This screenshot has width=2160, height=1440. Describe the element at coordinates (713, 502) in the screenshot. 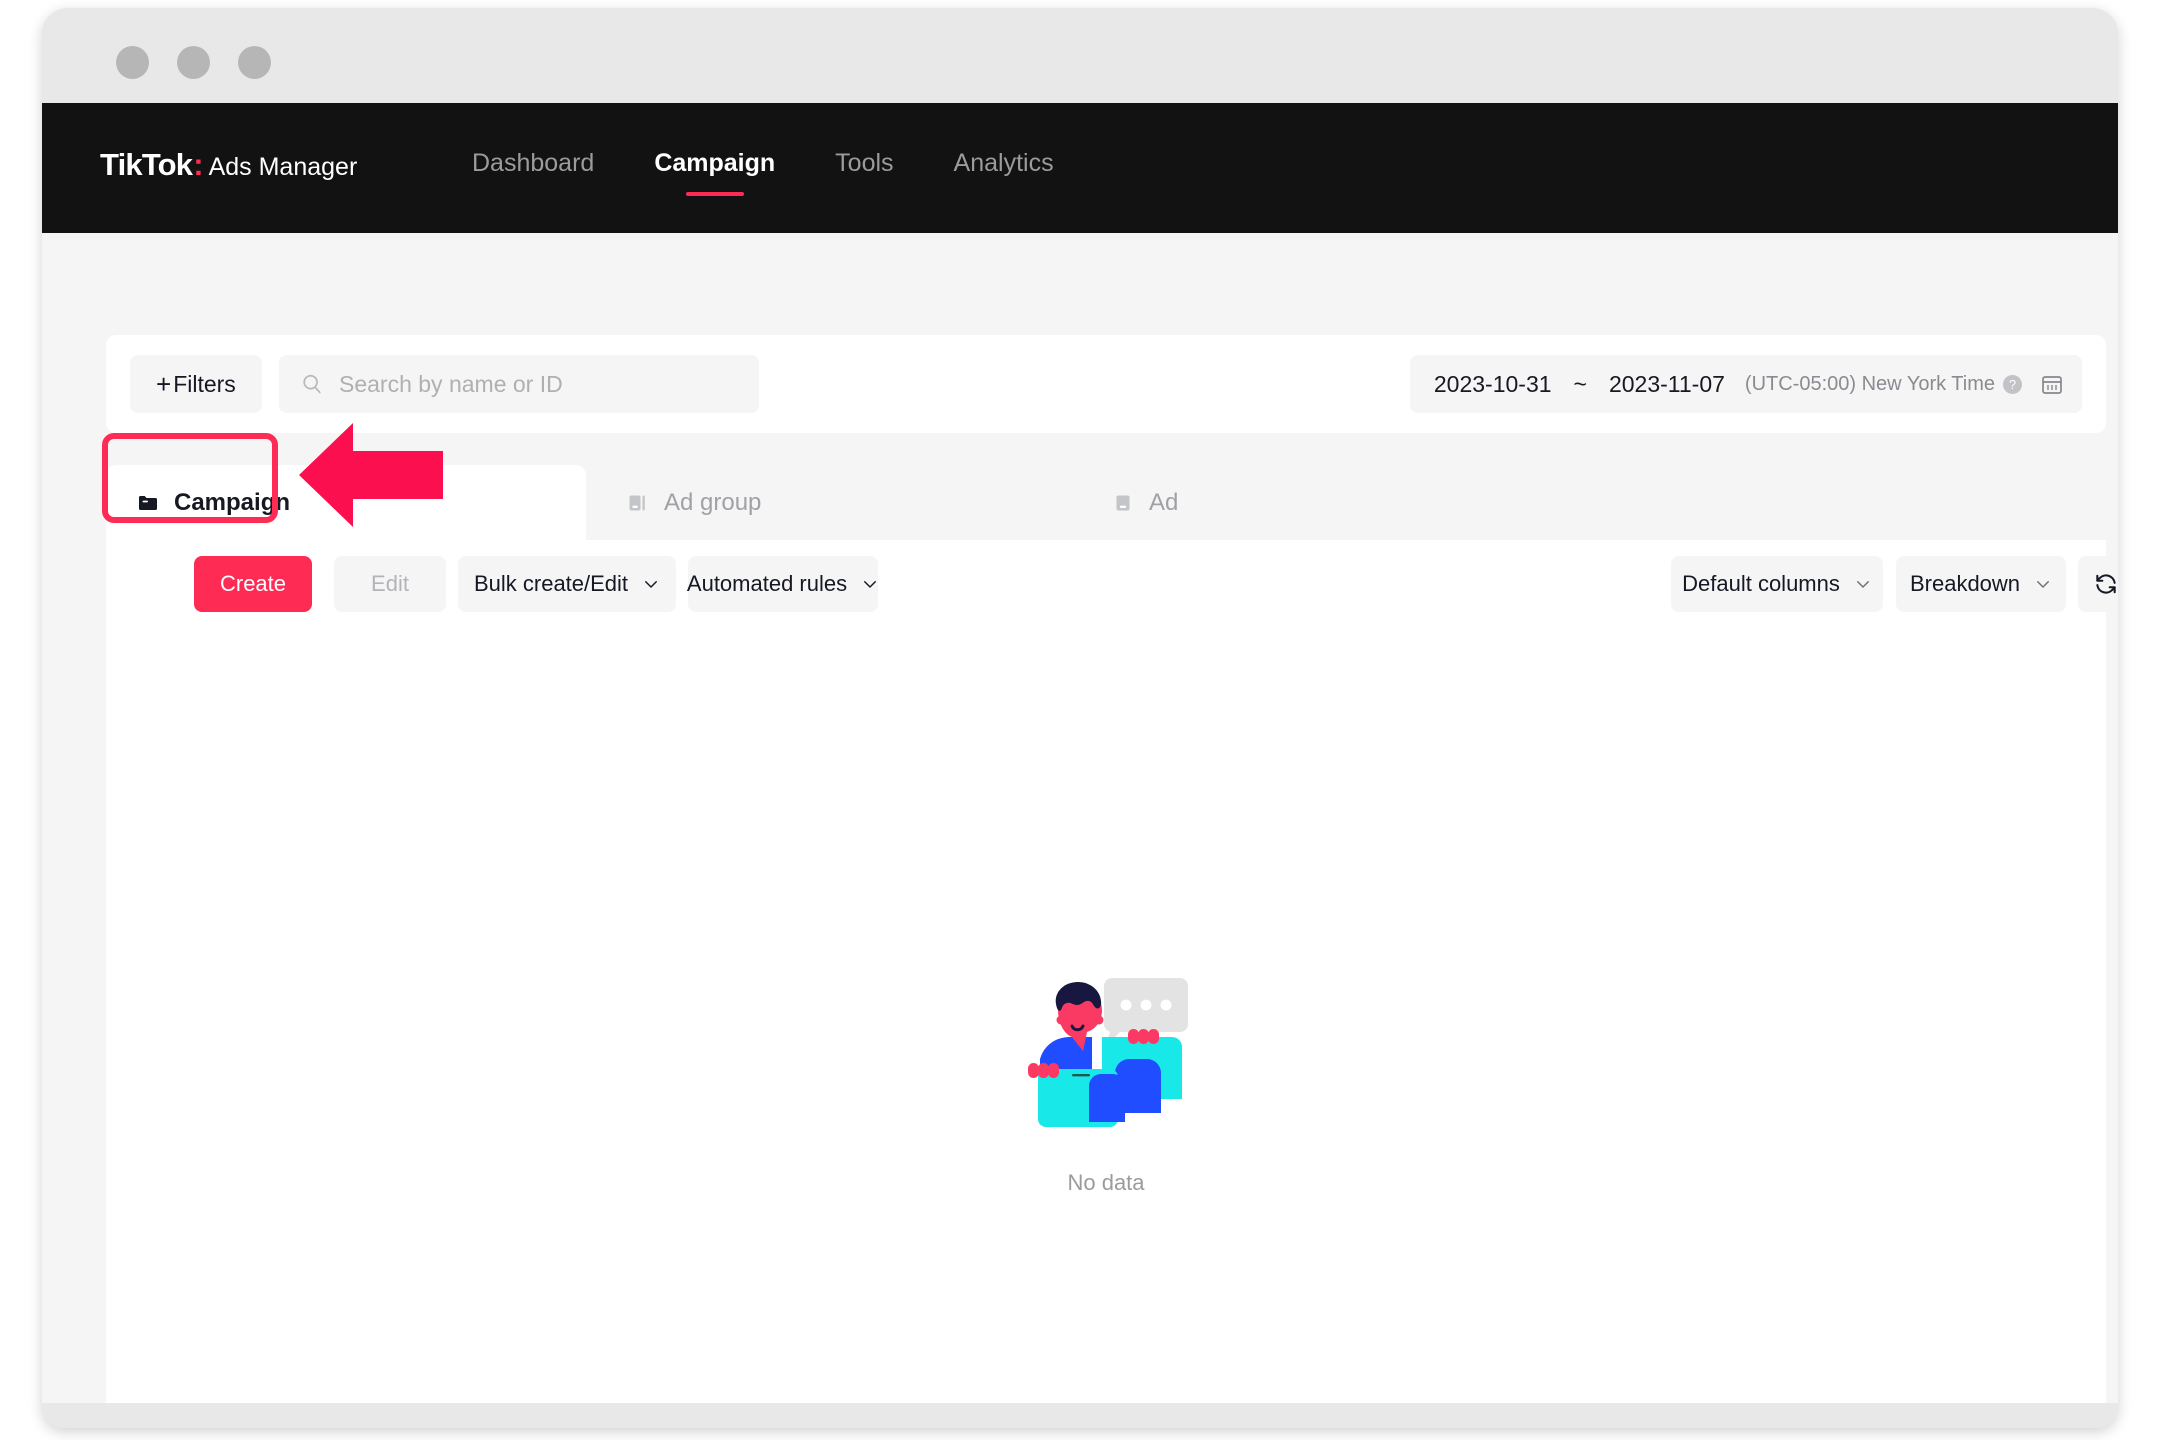

I see `tab-ad-group-label: Ad group` at that location.